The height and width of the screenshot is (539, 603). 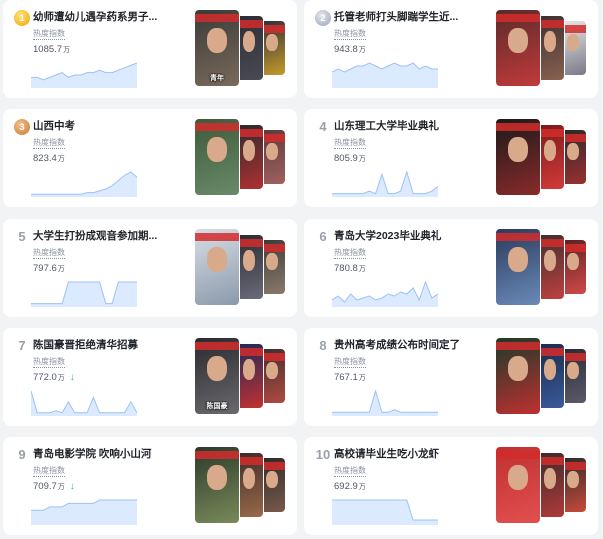 I want to click on heat-value: 943.8万, so click(x=350, y=49).